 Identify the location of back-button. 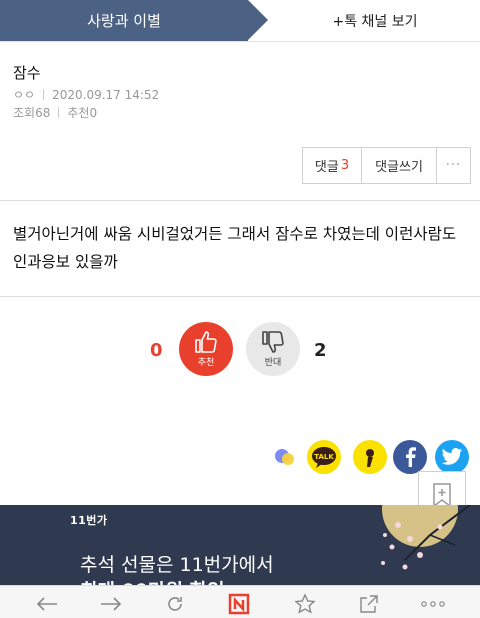
(47, 604).